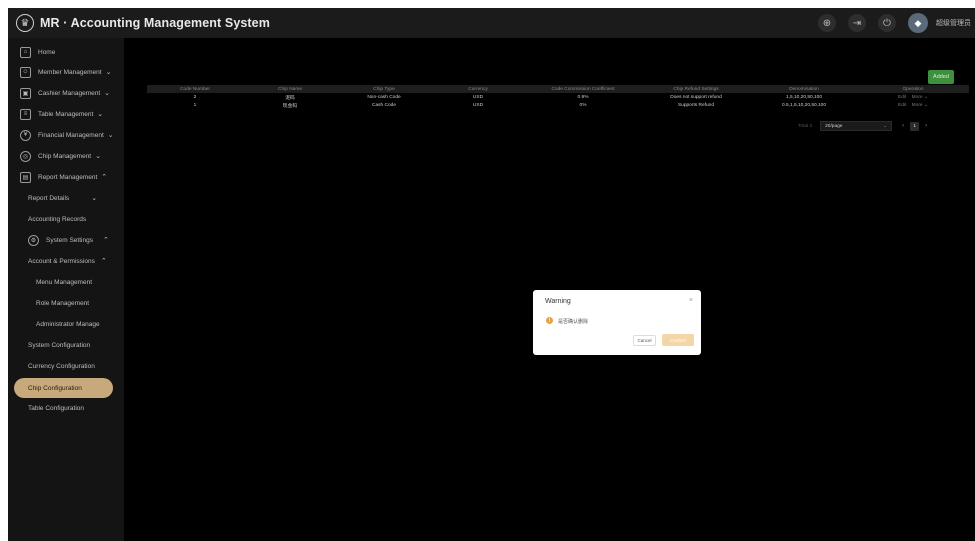  I want to click on cell-refund: Supports Refund, so click(695, 105).